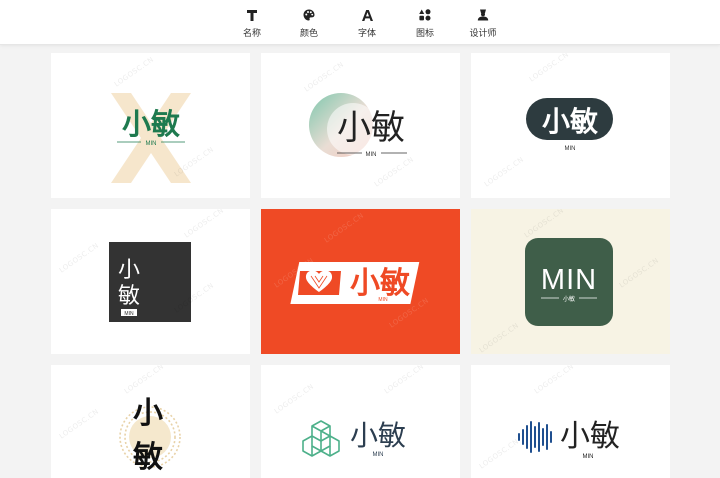  I want to click on logo-preview-1: 小敏 MIN, so click(151, 138).